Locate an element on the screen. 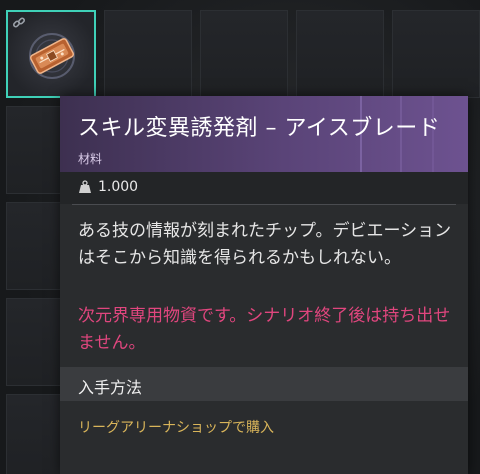 The height and width of the screenshot is (474, 480). item-name: スキル変異誘発剤 – アイスブレード is located at coordinates (259, 128).